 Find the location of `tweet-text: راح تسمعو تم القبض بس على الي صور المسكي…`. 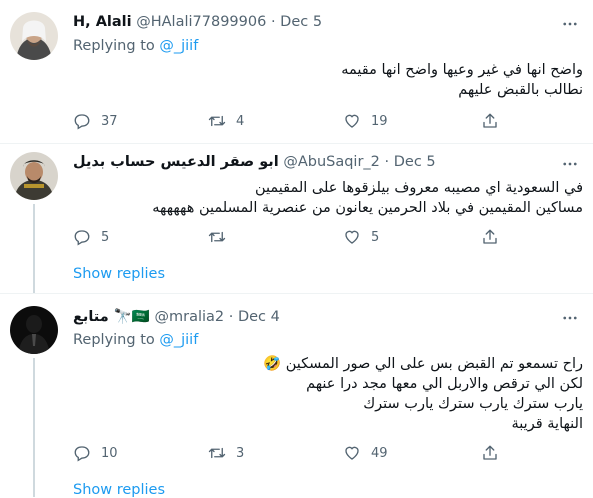

tweet-text: راح تسمعو تم القبض بس على الي صور المسكي… is located at coordinates (423, 394).